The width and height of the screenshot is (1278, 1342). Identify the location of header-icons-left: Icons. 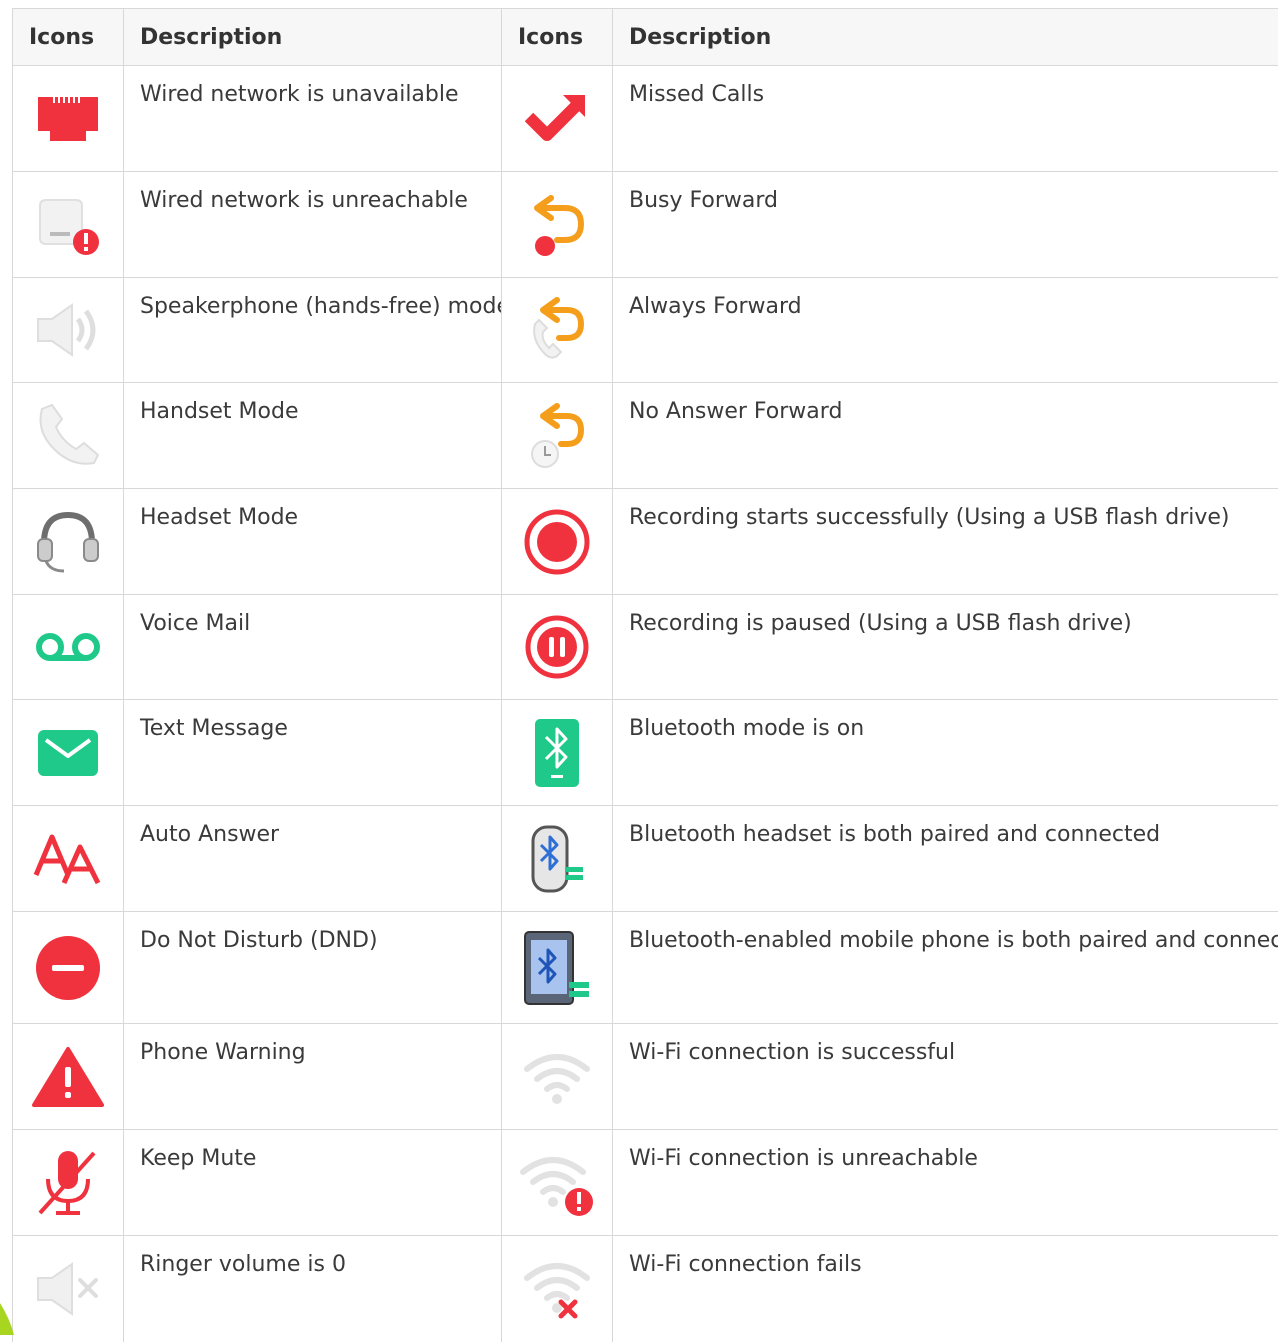
(68, 37).